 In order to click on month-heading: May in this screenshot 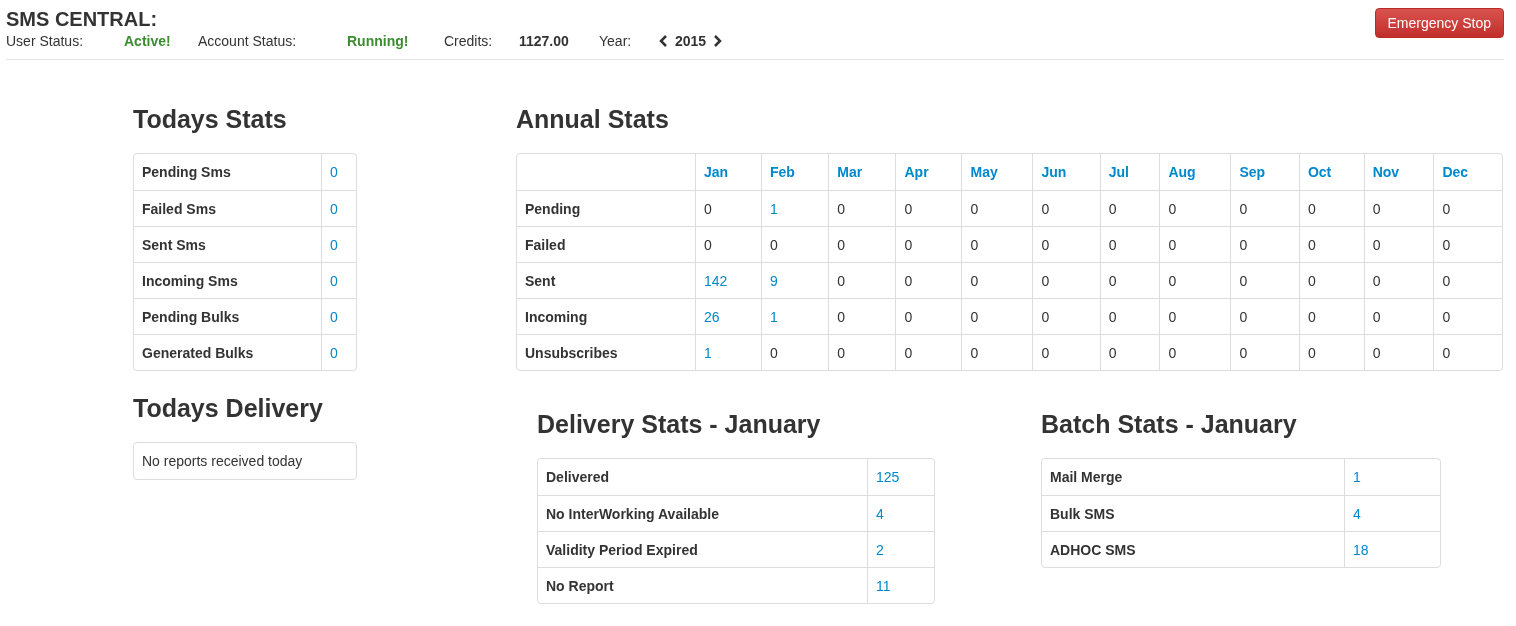, I will do `click(997, 172)`.